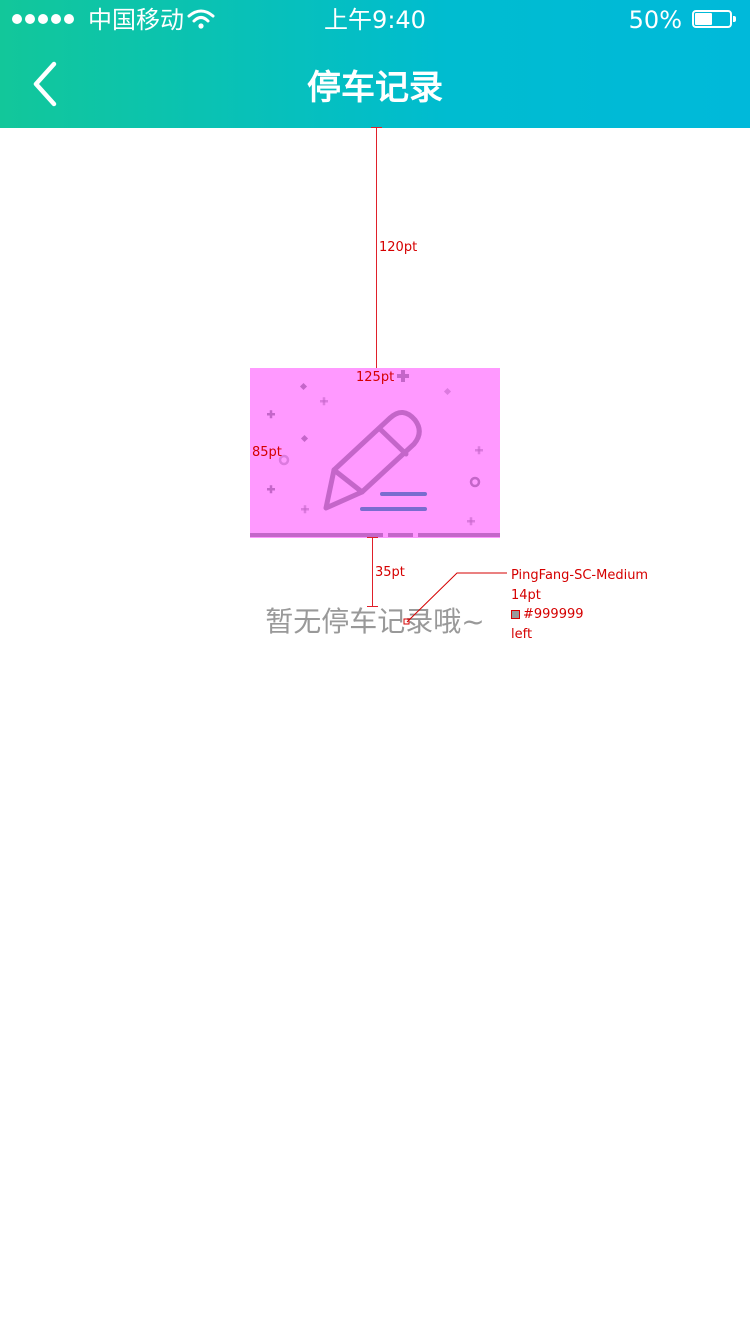 The image size is (750, 1334). I want to click on annotation-line-top-gap, so click(376, 248).